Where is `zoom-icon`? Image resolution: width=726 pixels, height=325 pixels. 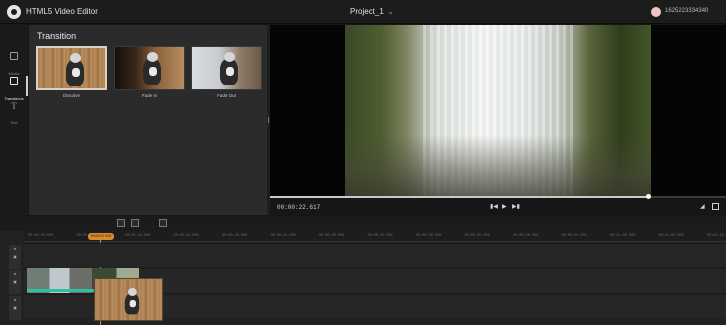 zoom-icon is located at coordinates (163, 223).